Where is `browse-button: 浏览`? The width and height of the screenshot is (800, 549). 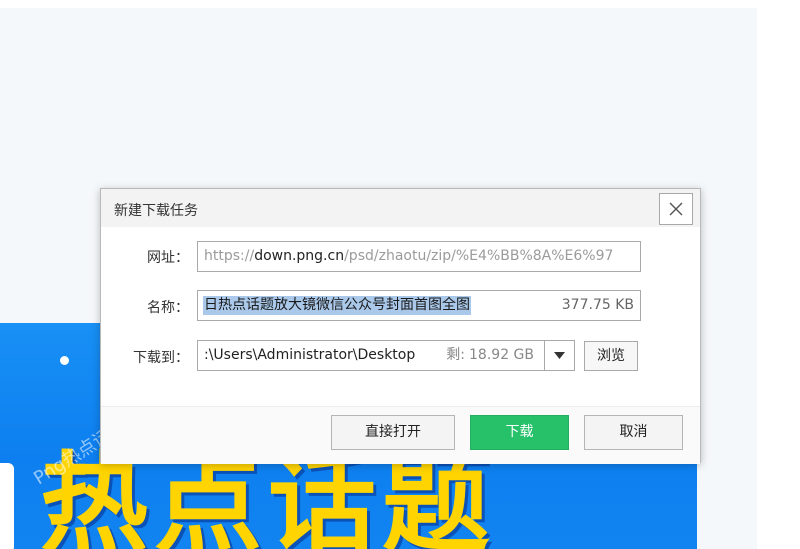 browse-button: 浏览 is located at coordinates (611, 356).